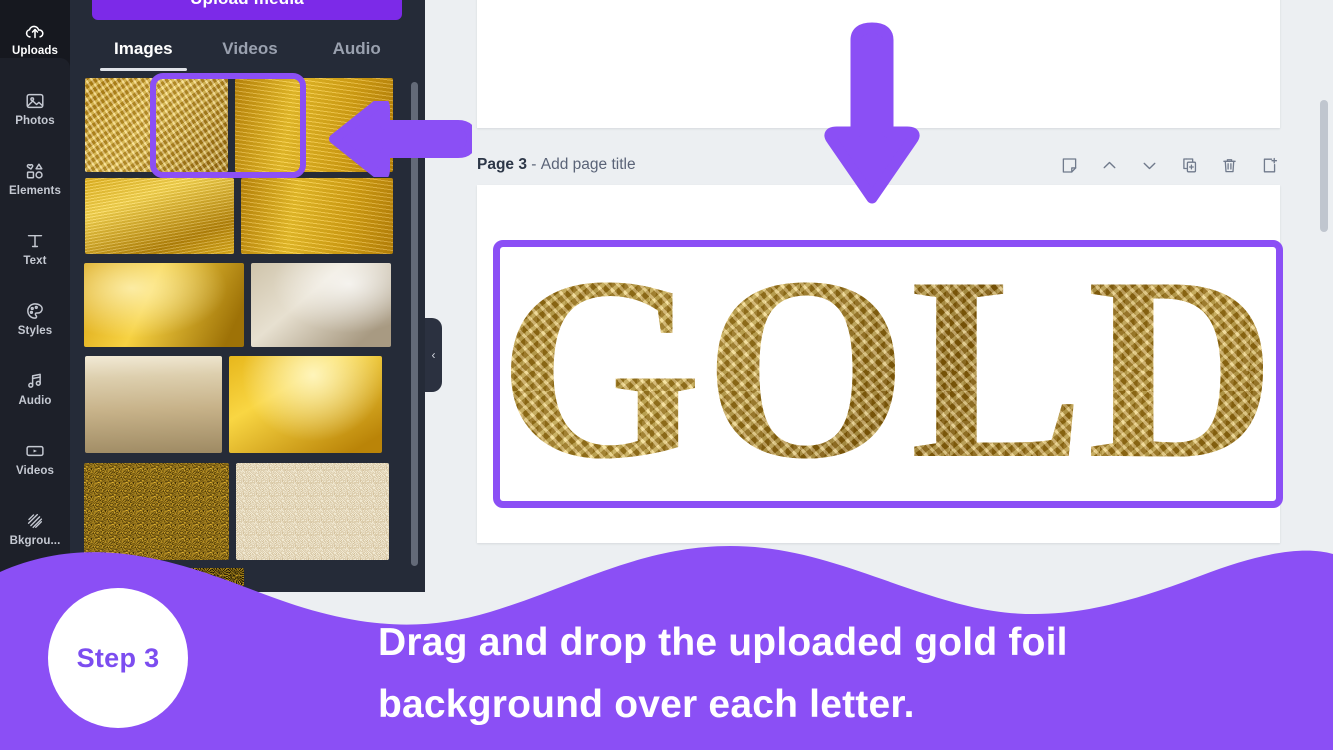  I want to click on step-badge: Step 3, so click(118, 658).